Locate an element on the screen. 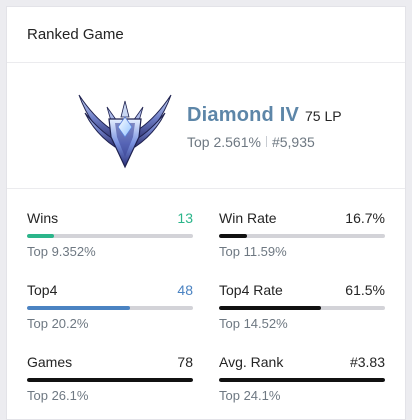  ladder-rank: #5,935 is located at coordinates (293, 141).